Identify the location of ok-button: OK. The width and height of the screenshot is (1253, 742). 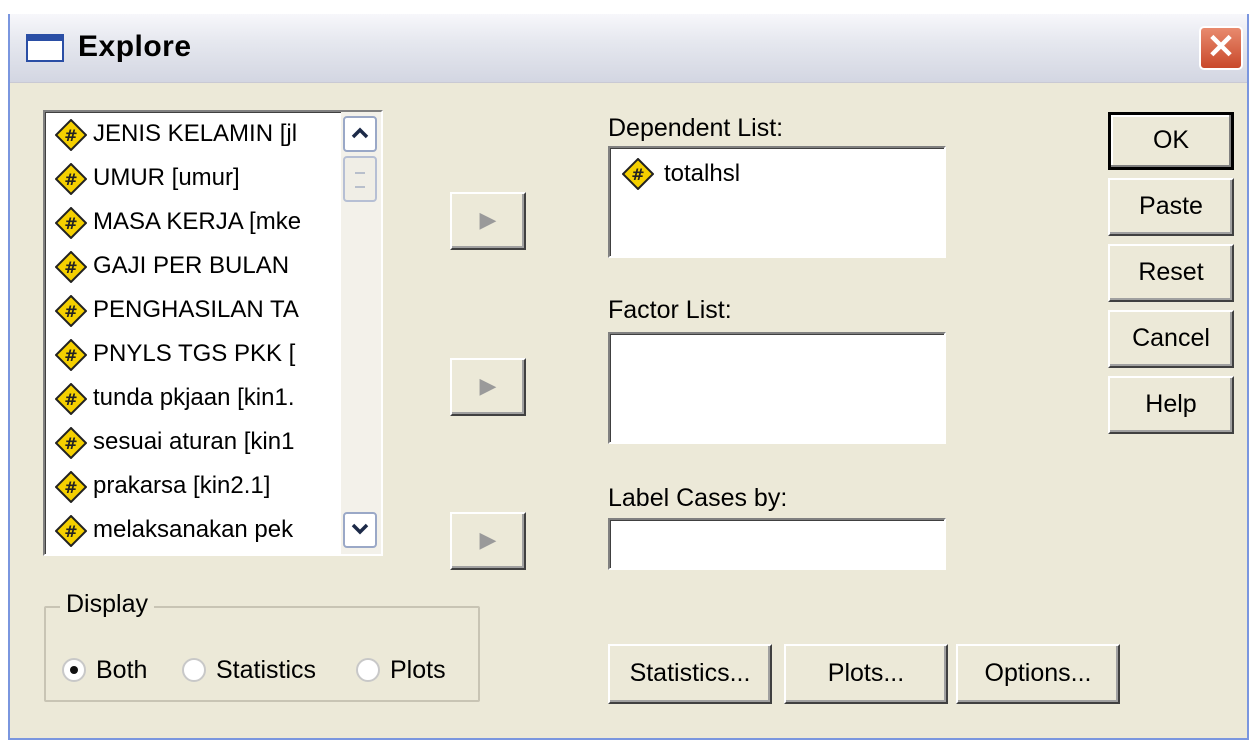
(1171, 141).